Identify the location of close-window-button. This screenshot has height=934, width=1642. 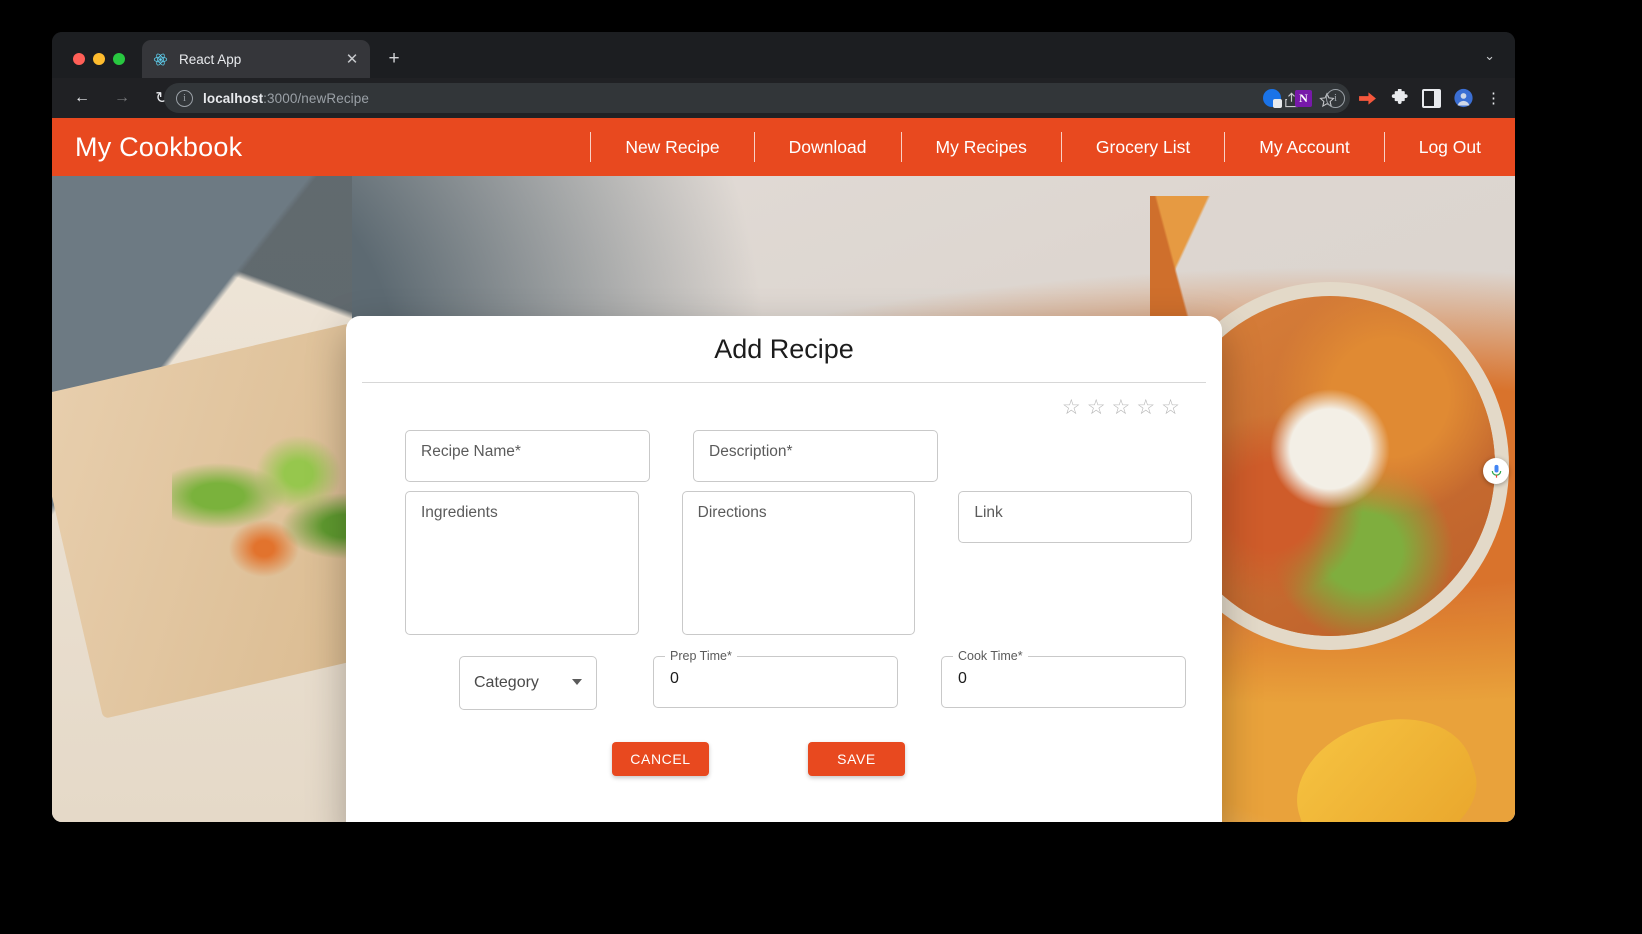
(79, 59).